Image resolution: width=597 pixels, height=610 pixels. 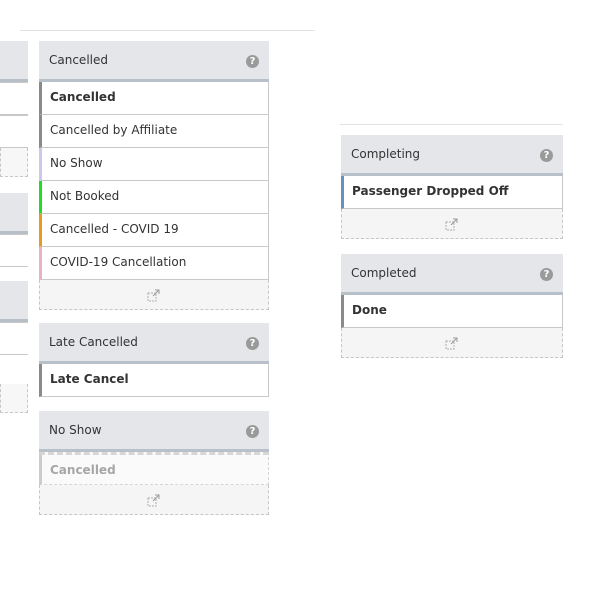 I want to click on group-header: Completing ?, so click(x=452, y=155).